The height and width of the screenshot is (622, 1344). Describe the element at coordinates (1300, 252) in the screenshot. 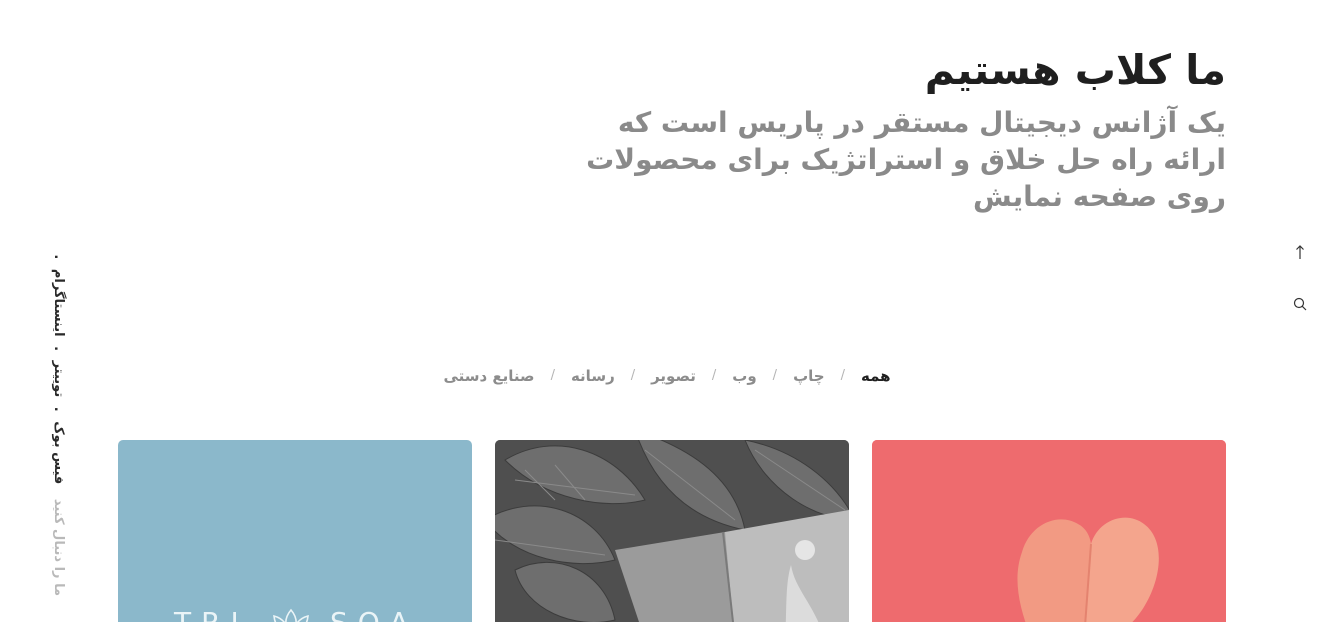

I see `arrow-up-icon` at that location.